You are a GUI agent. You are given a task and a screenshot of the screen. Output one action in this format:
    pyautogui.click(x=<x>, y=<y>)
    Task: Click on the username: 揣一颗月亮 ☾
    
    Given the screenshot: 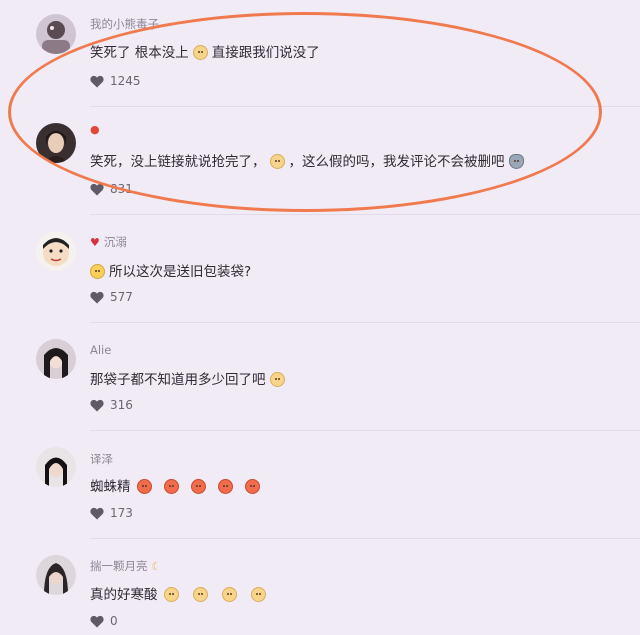 What is the action you would take?
    pyautogui.click(x=127, y=566)
    